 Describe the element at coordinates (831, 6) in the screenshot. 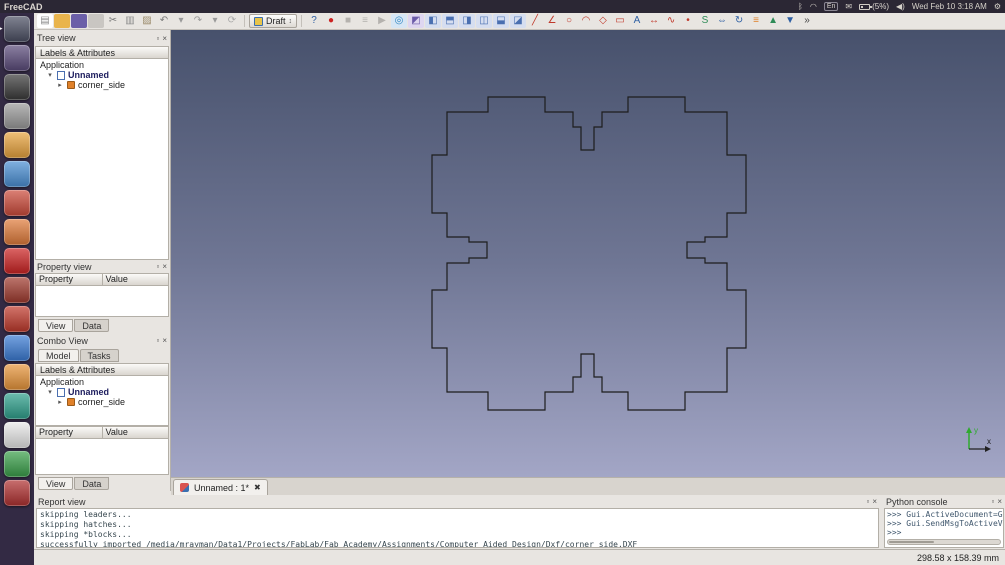

I see `keyboard-layout-indicator: En` at that location.